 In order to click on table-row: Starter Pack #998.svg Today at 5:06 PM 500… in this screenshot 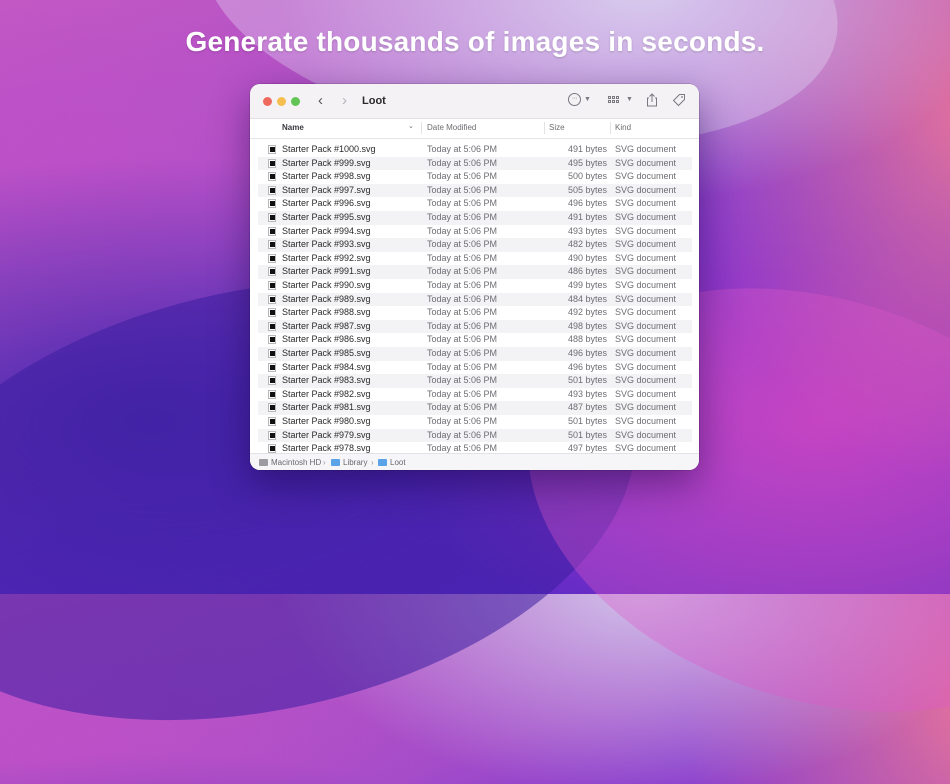, I will do `click(475, 177)`.